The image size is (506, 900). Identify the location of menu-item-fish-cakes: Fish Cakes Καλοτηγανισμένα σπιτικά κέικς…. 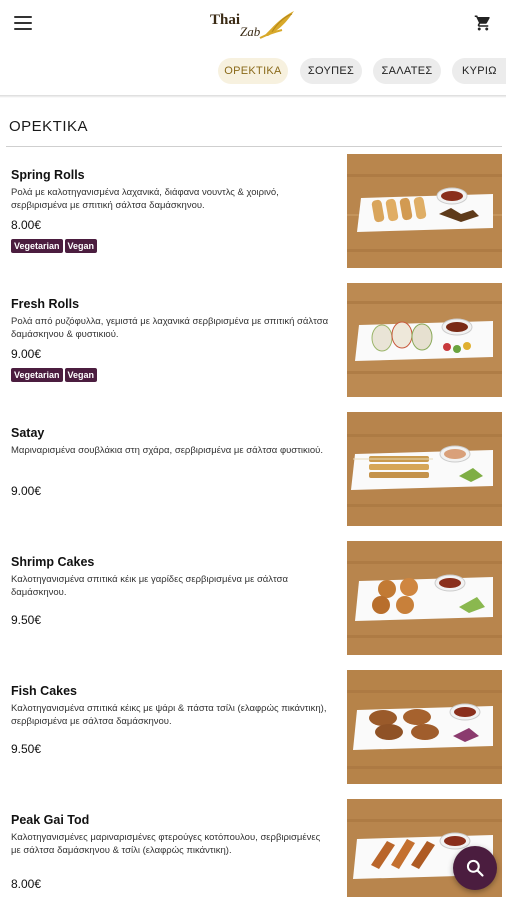
(253, 730).